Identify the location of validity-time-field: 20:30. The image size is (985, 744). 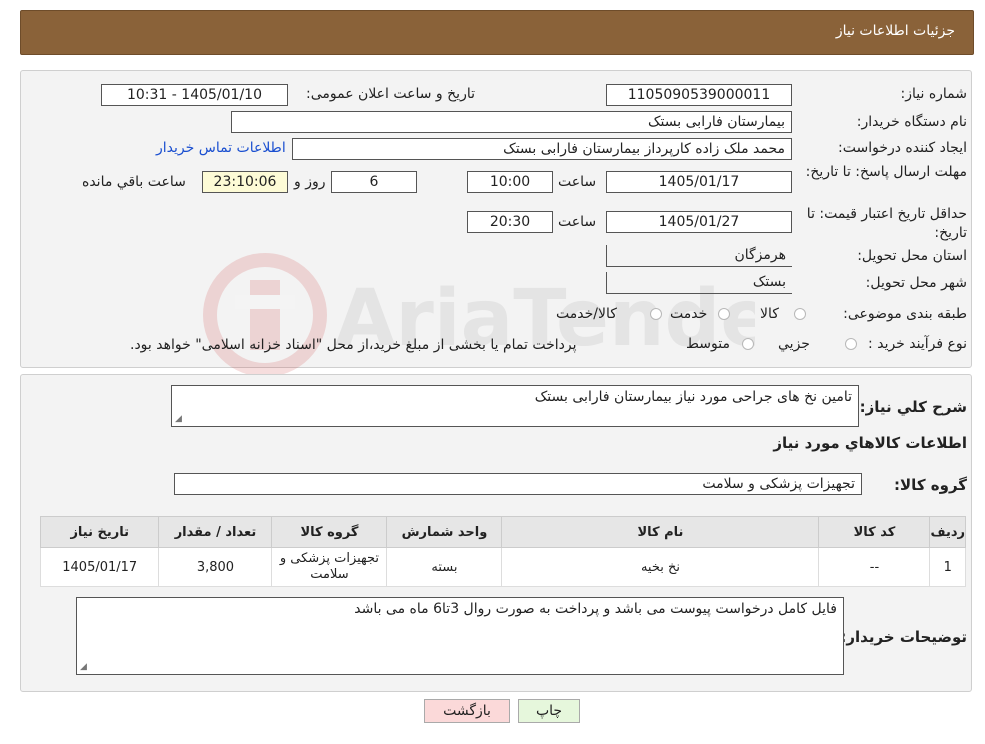
(510, 222).